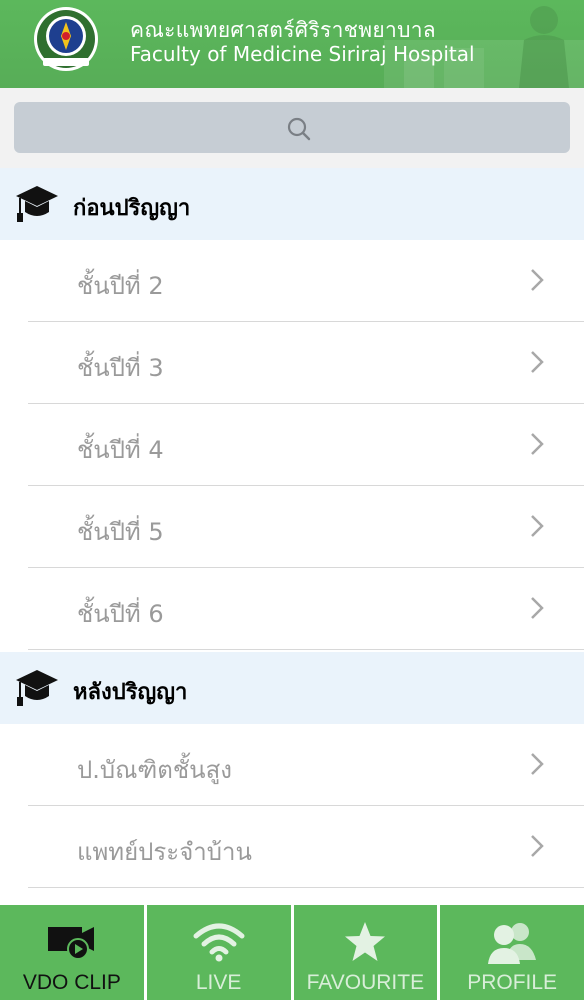 The width and height of the screenshot is (584, 1000). I want to click on list-item-label: ชั้นปีที่ 4, so click(120, 450).